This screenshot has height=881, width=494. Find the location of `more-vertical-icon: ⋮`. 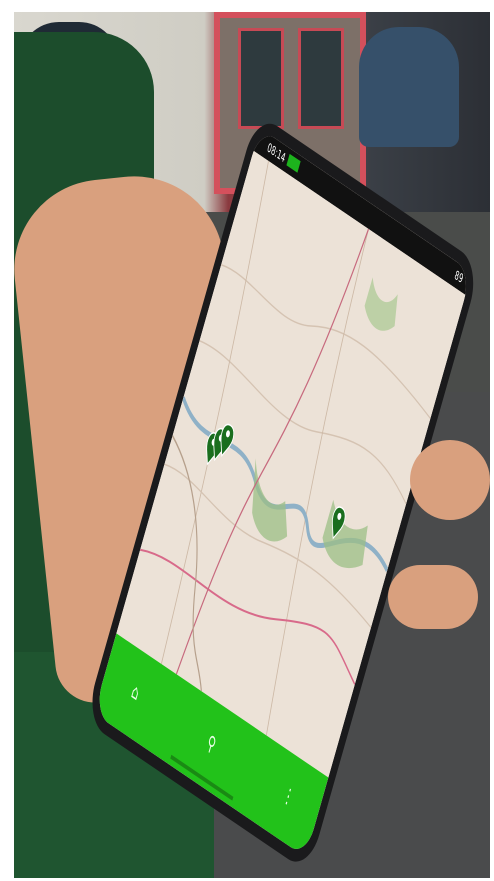

more-vertical-icon: ⋮ is located at coordinates (288, 796).